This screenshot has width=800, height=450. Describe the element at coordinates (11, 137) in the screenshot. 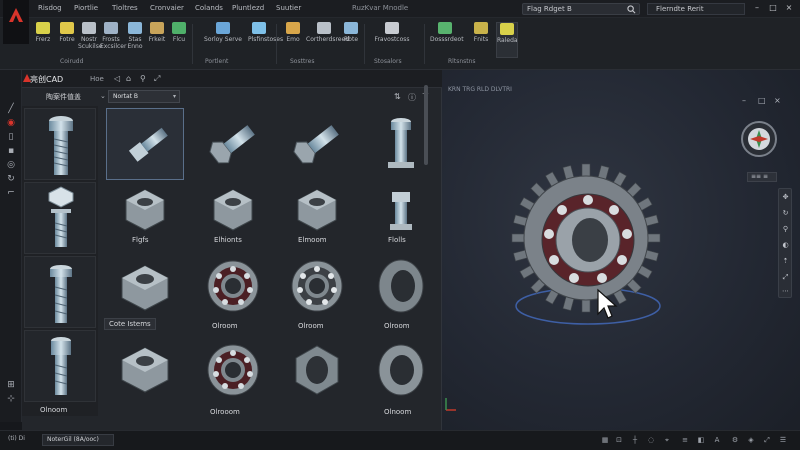

I see `copy-icon: ▯` at that location.